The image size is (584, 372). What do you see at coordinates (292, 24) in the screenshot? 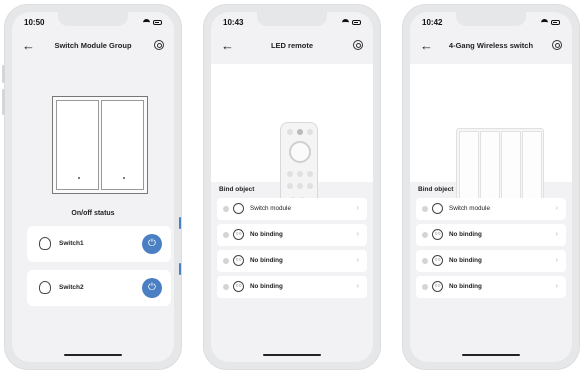
I see `status-bar: 10:43` at bounding box center [292, 24].